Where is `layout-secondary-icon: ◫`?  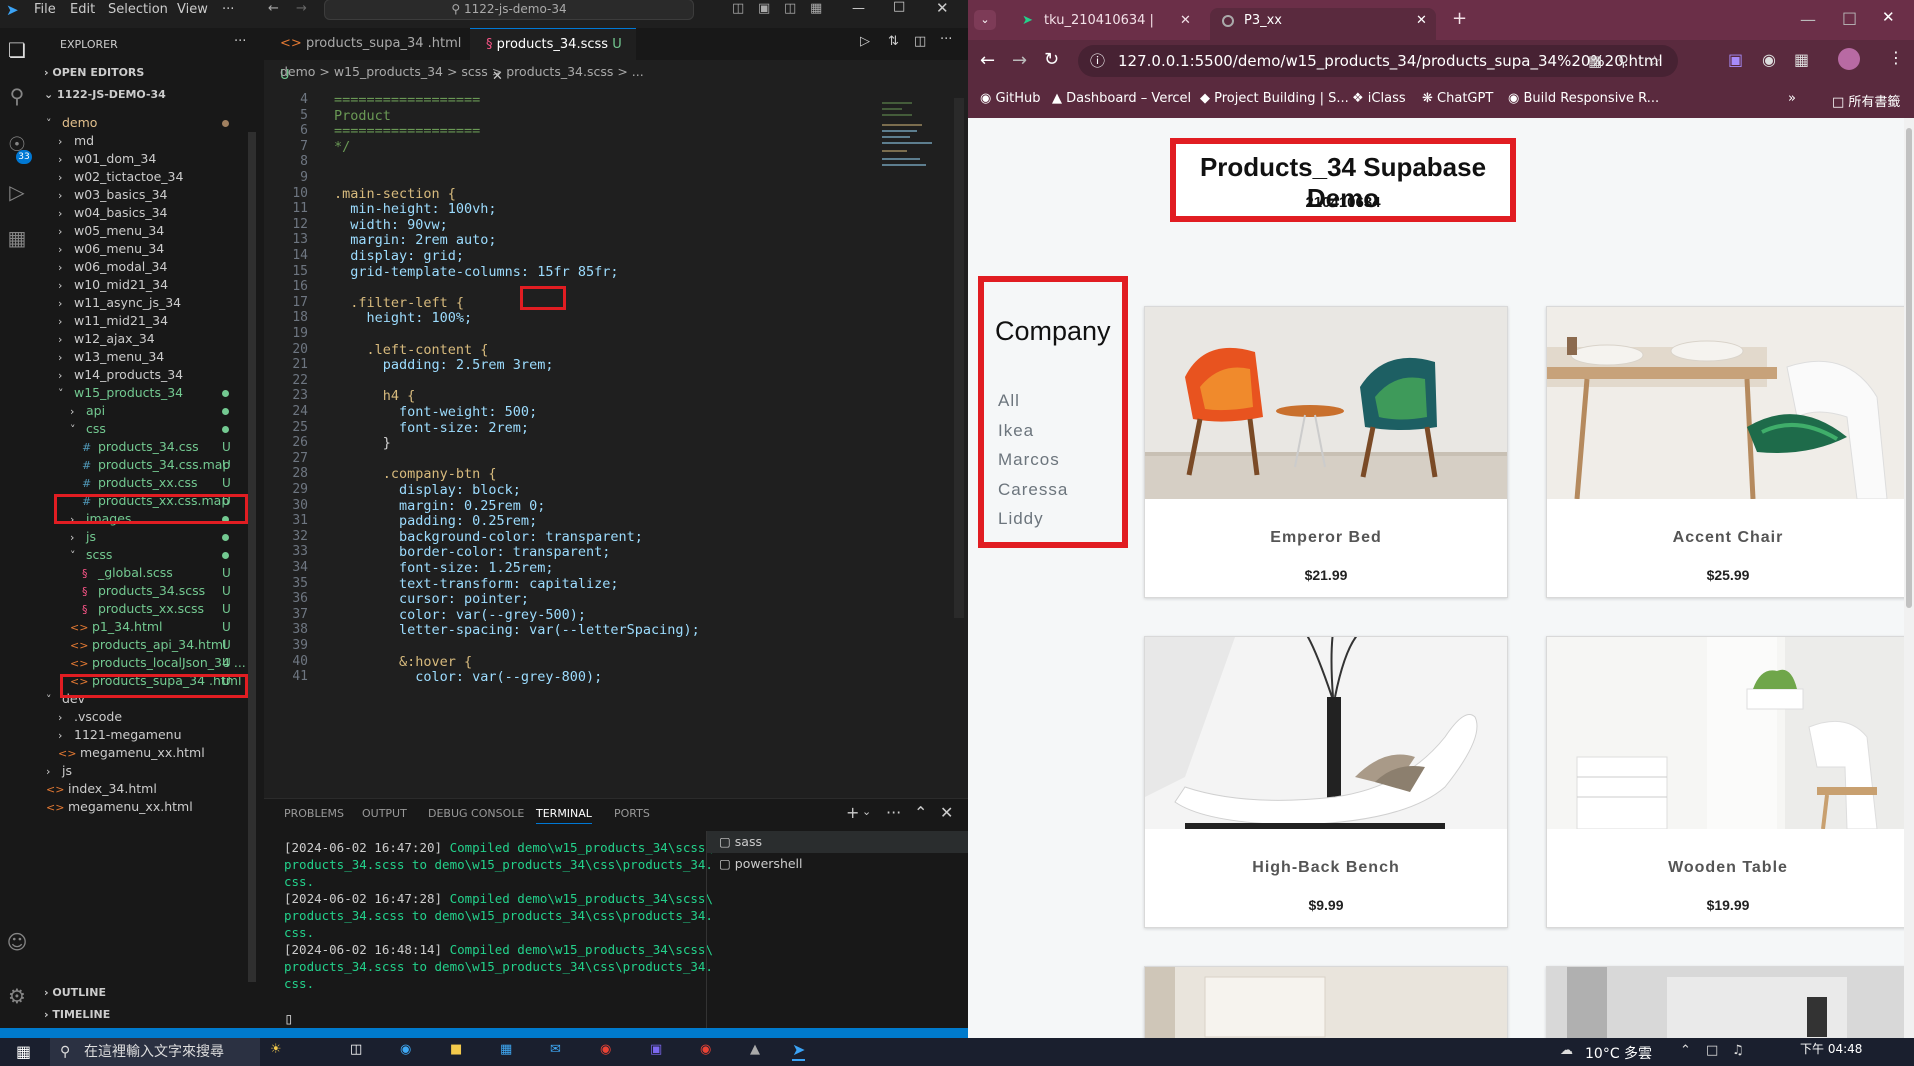 layout-secondary-icon: ◫ is located at coordinates (790, 8).